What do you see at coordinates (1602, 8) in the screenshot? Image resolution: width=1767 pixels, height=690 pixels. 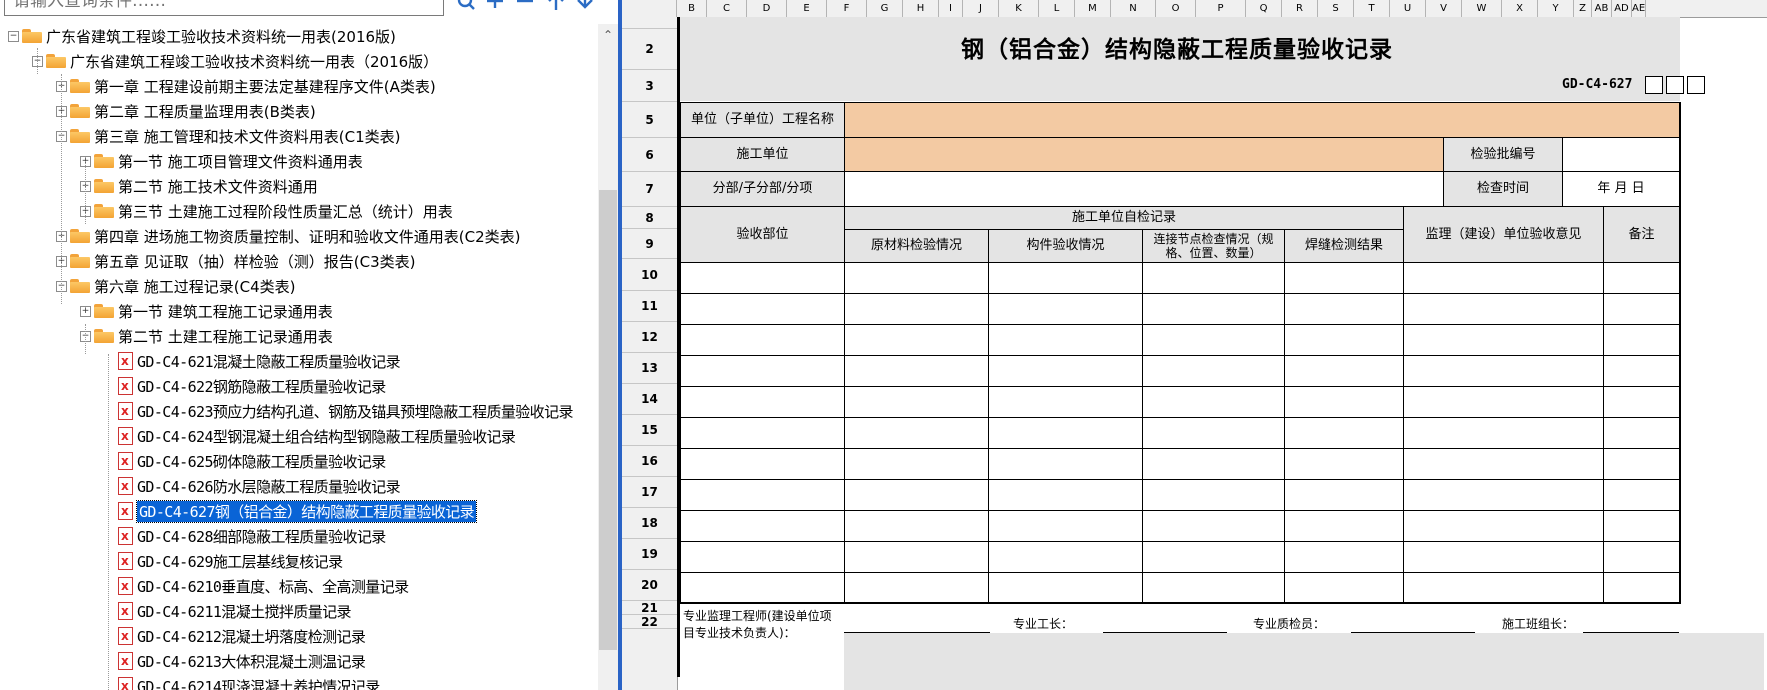 I see `column-header-cell: AB` at bounding box center [1602, 8].